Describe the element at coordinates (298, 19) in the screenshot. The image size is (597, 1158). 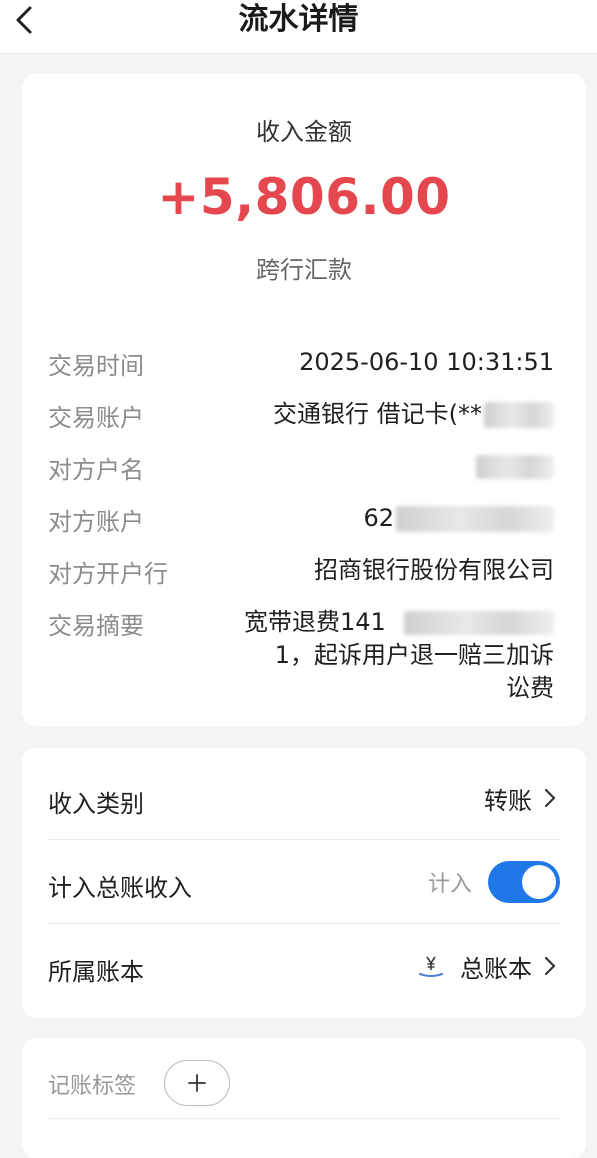
I see `page-title: 流水详情` at that location.